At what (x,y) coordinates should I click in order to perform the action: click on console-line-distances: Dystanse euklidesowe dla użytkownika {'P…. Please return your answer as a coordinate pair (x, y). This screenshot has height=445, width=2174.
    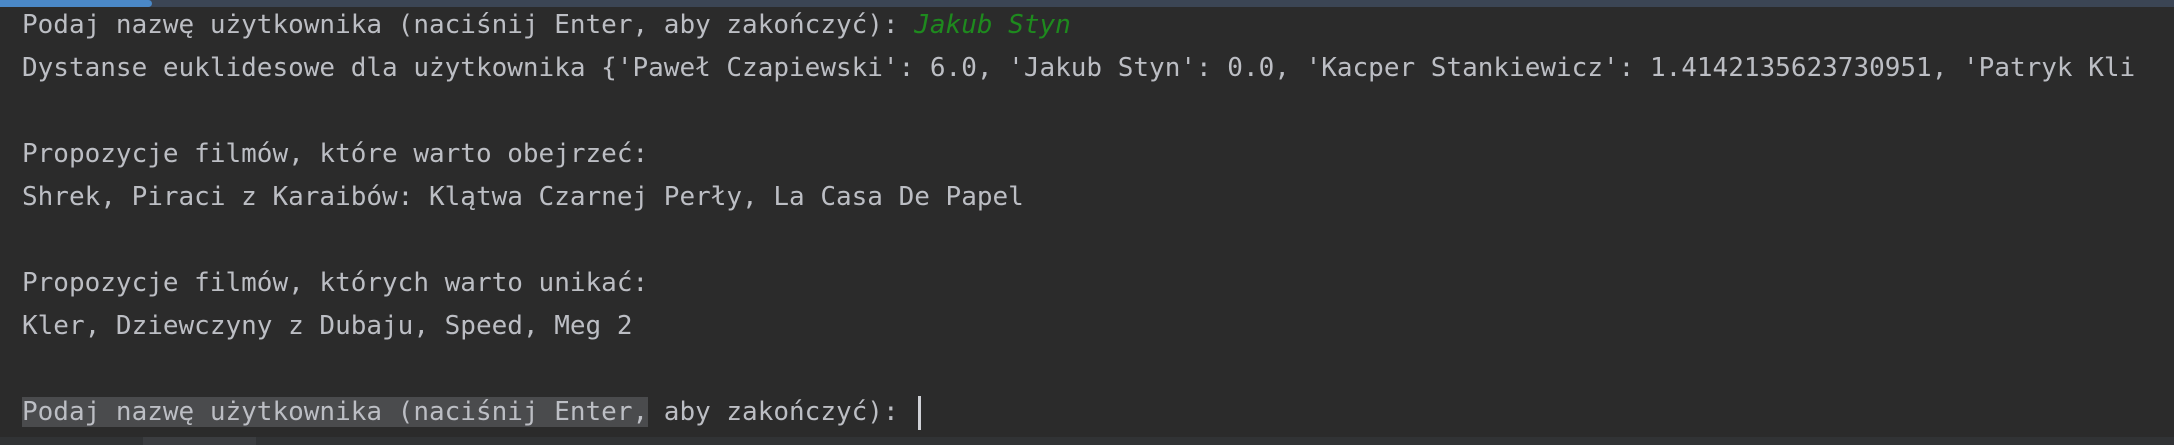
    Looking at the image, I should click on (1079, 68).